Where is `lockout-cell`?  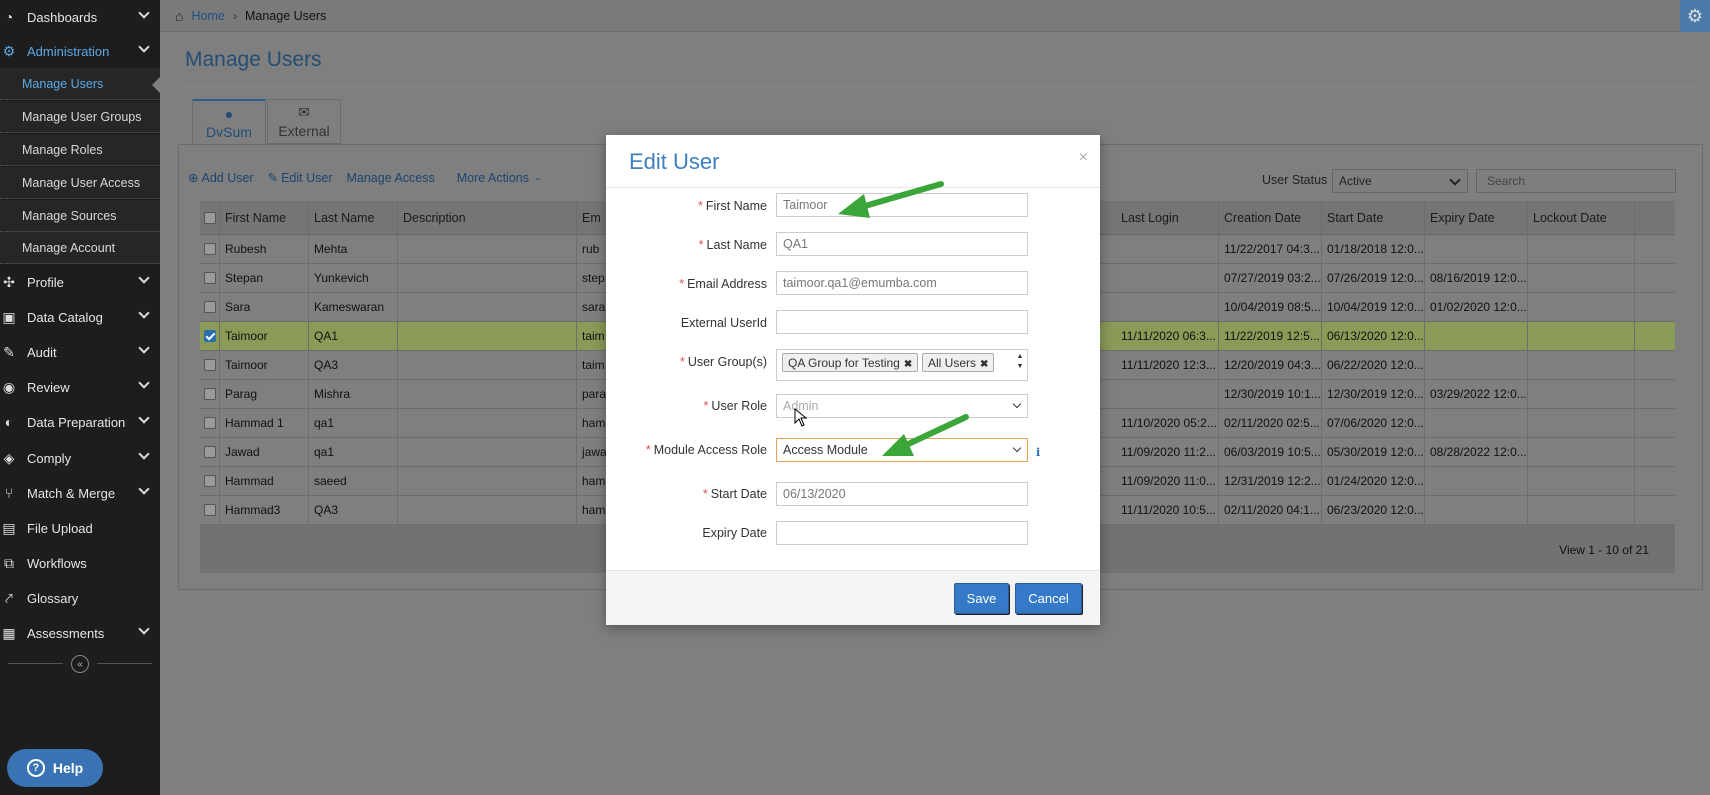 lockout-cell is located at coordinates (1581, 481).